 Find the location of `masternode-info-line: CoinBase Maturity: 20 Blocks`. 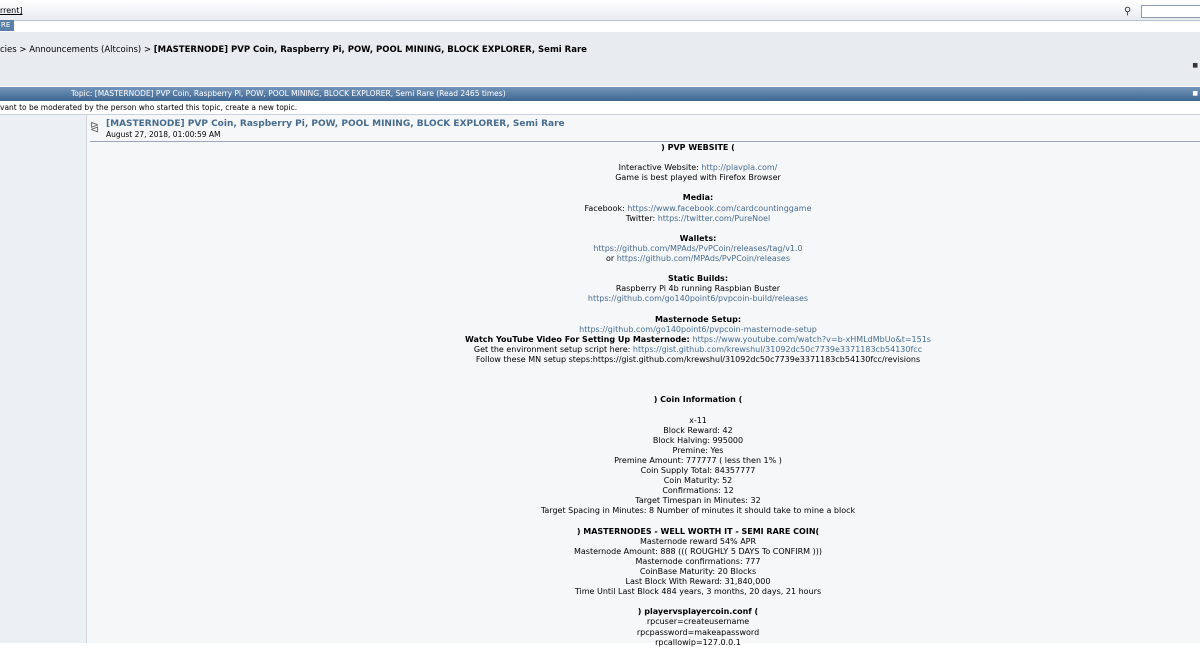

masternode-info-line: CoinBase Maturity: 20 Blocks is located at coordinates (698, 571).